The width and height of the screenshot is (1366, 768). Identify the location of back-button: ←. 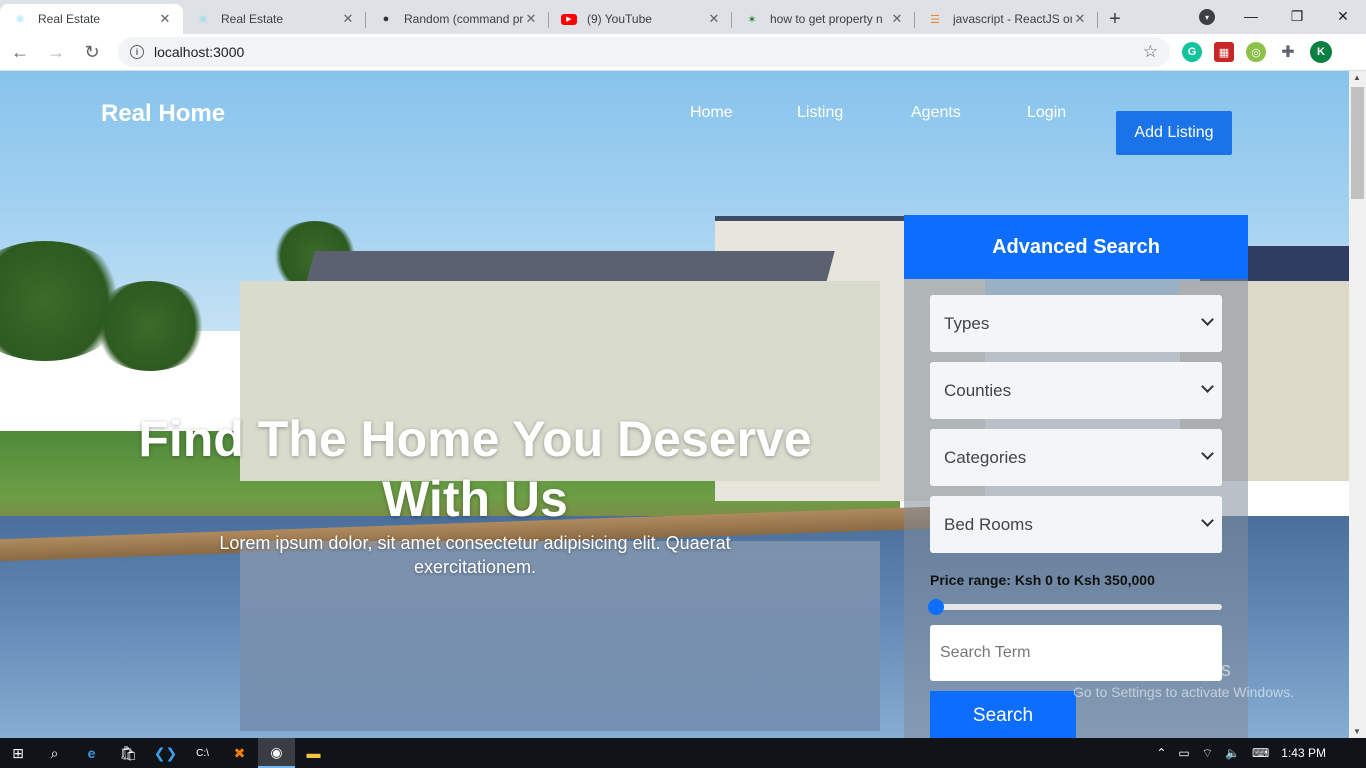
(20, 52).